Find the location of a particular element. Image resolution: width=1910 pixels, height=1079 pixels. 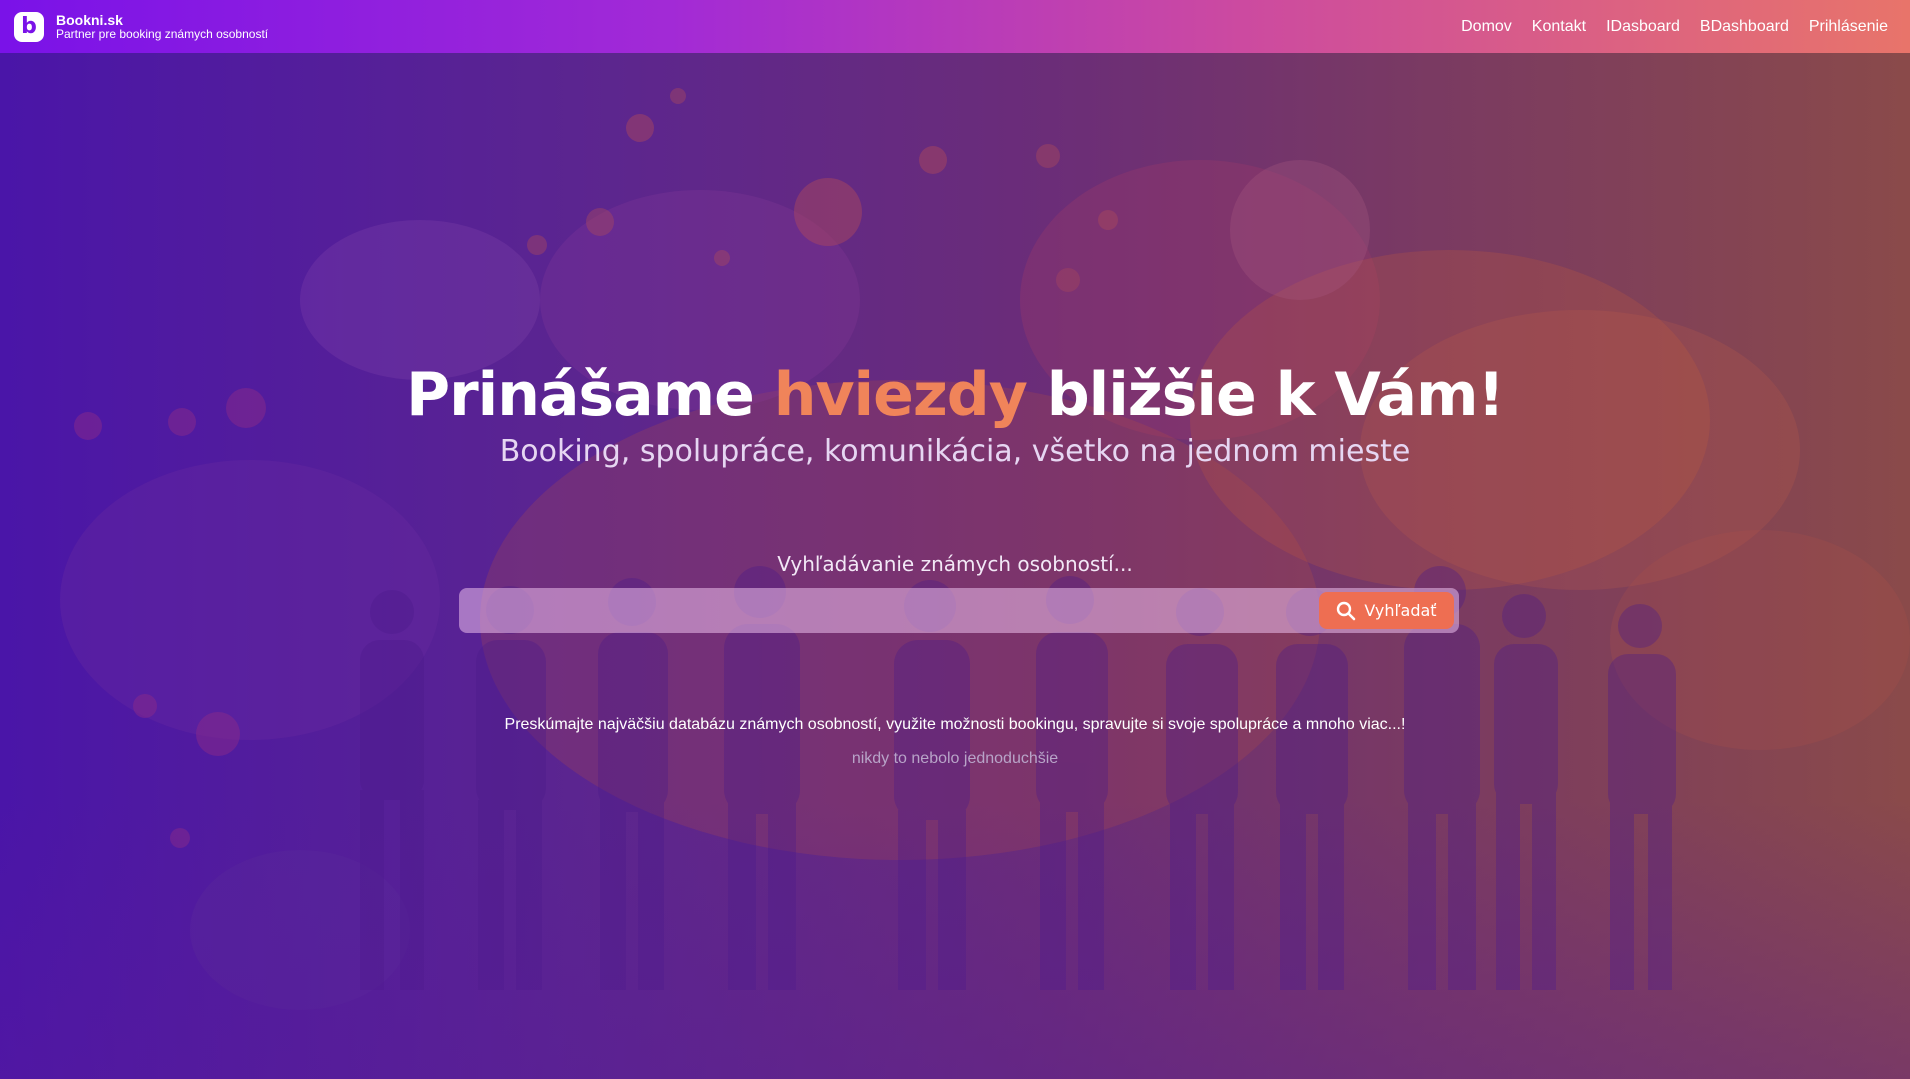

search-box: Vyhľadať is located at coordinates (959, 610).